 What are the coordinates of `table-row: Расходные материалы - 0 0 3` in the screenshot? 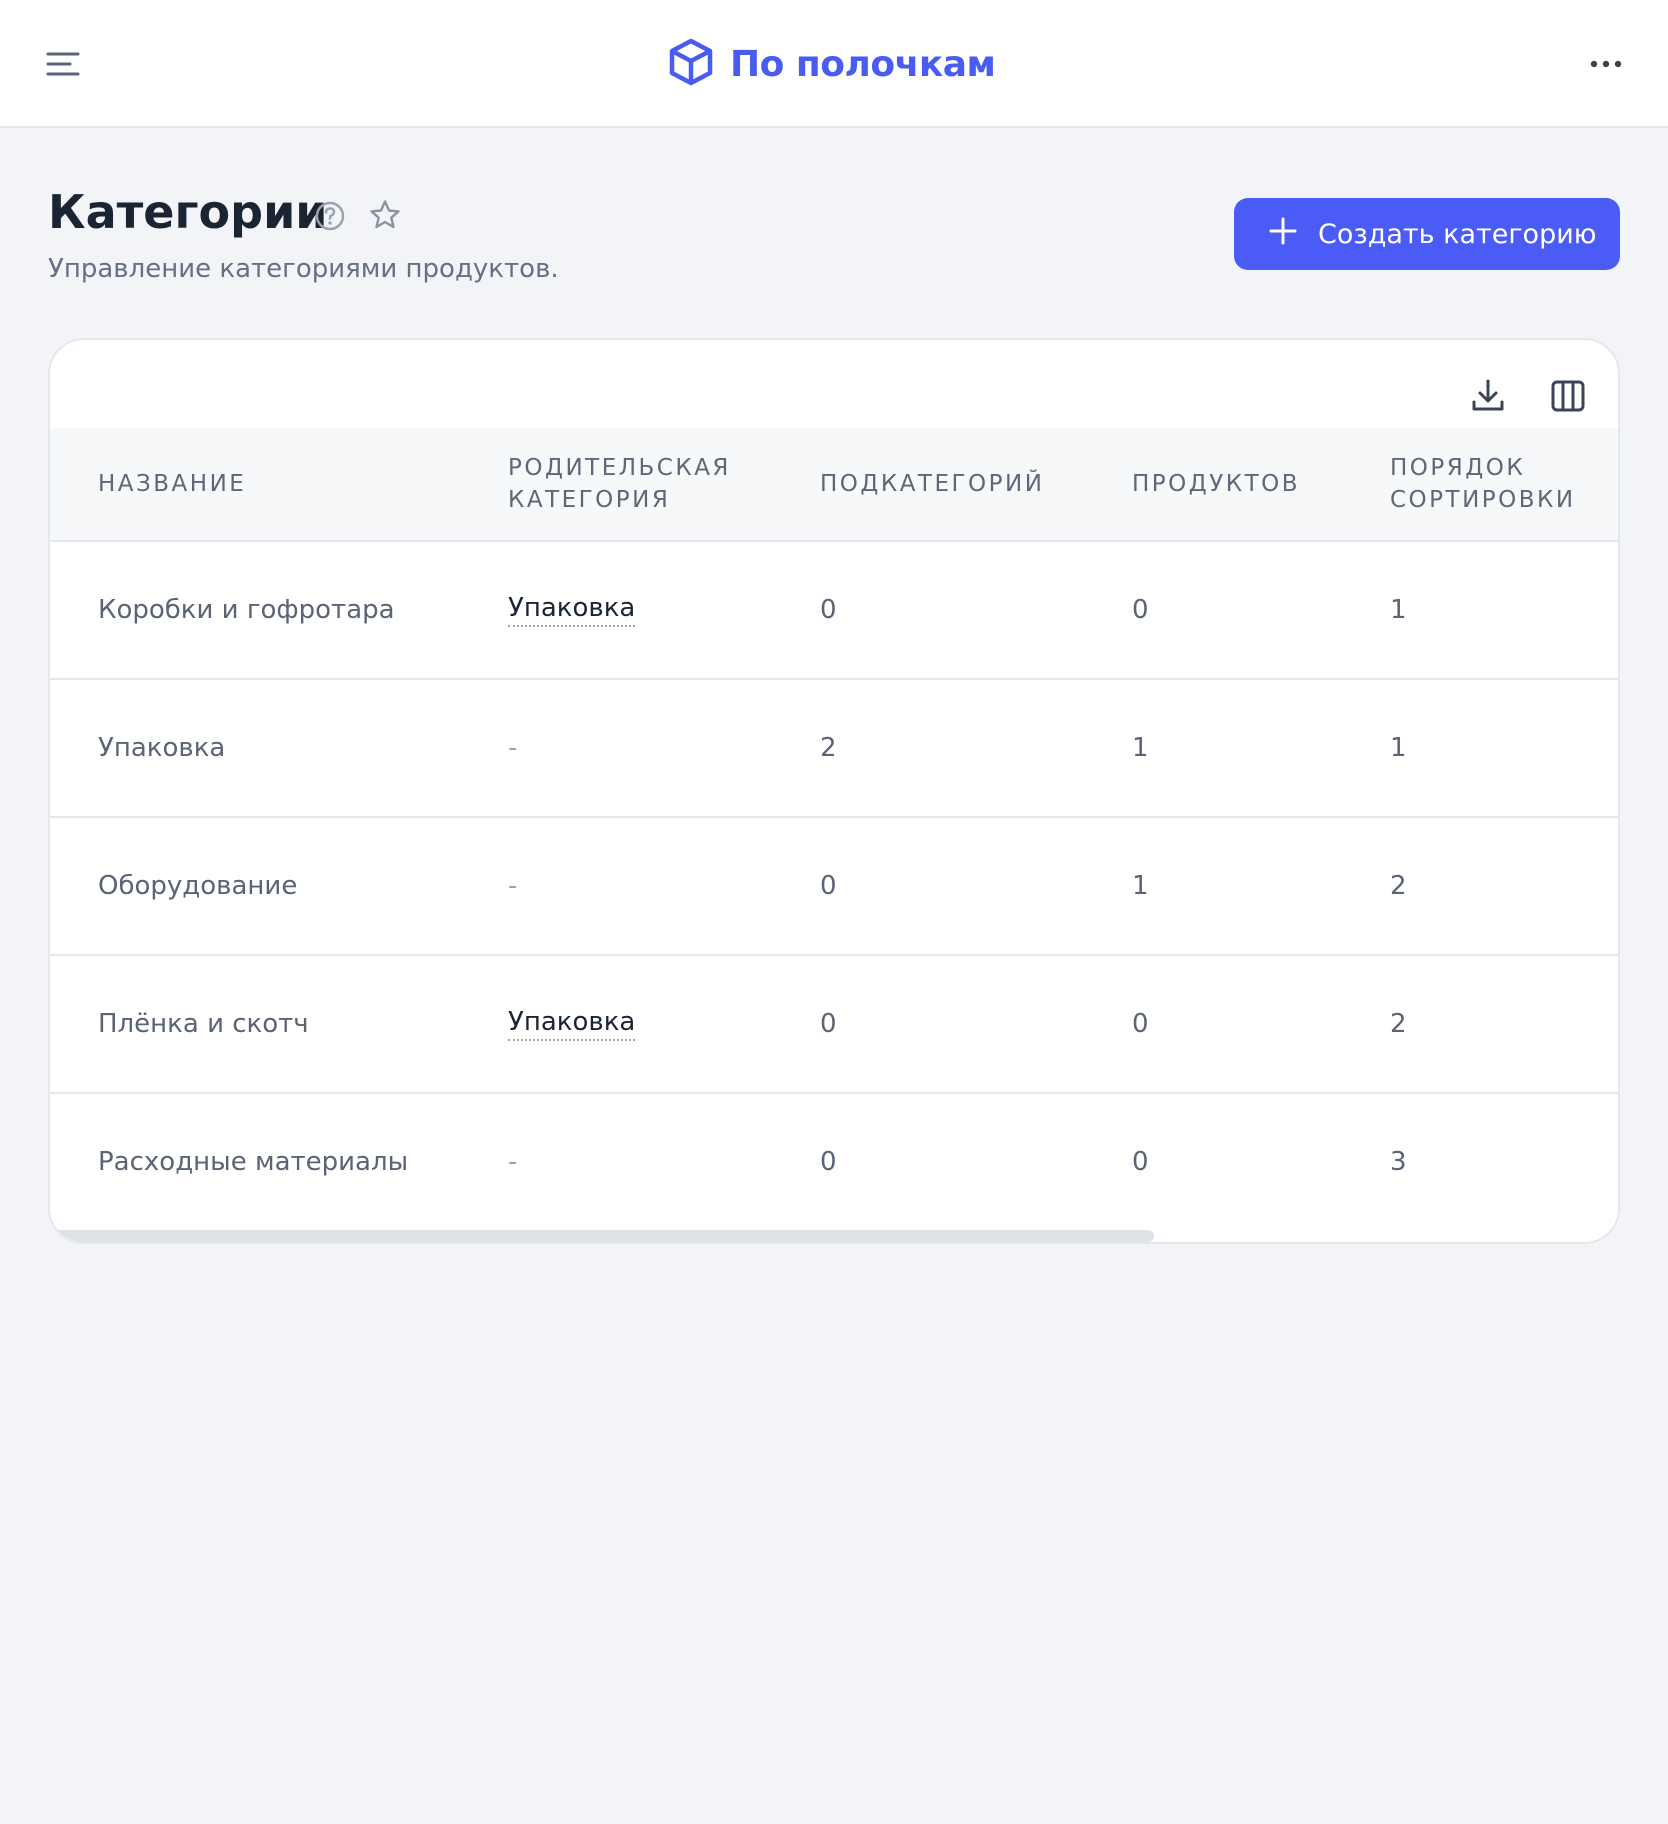 It's located at (834, 1163).